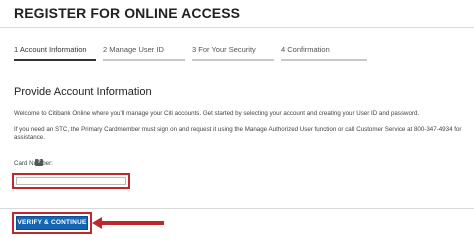  Describe the element at coordinates (39, 162) in the screenshot. I see `help-icon: ?` at that location.